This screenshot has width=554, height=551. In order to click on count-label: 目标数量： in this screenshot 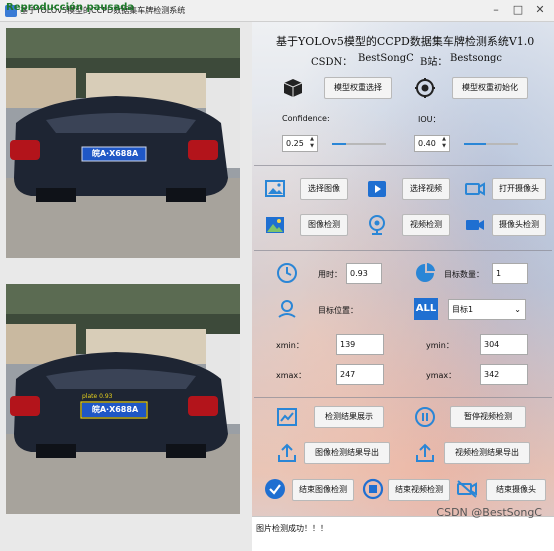, I will do `click(464, 274)`.